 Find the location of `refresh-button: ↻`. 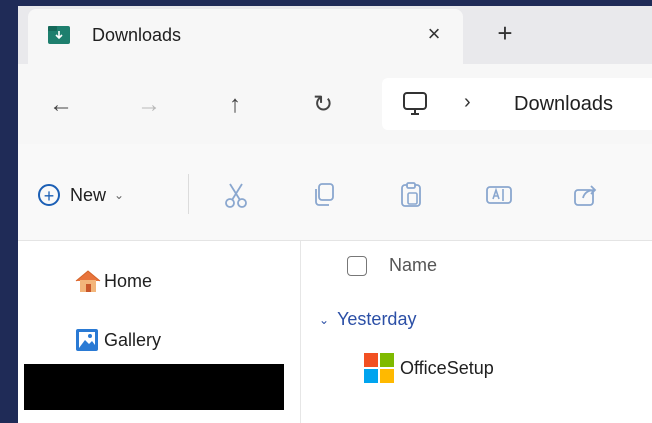

refresh-button: ↻ is located at coordinates (323, 105).